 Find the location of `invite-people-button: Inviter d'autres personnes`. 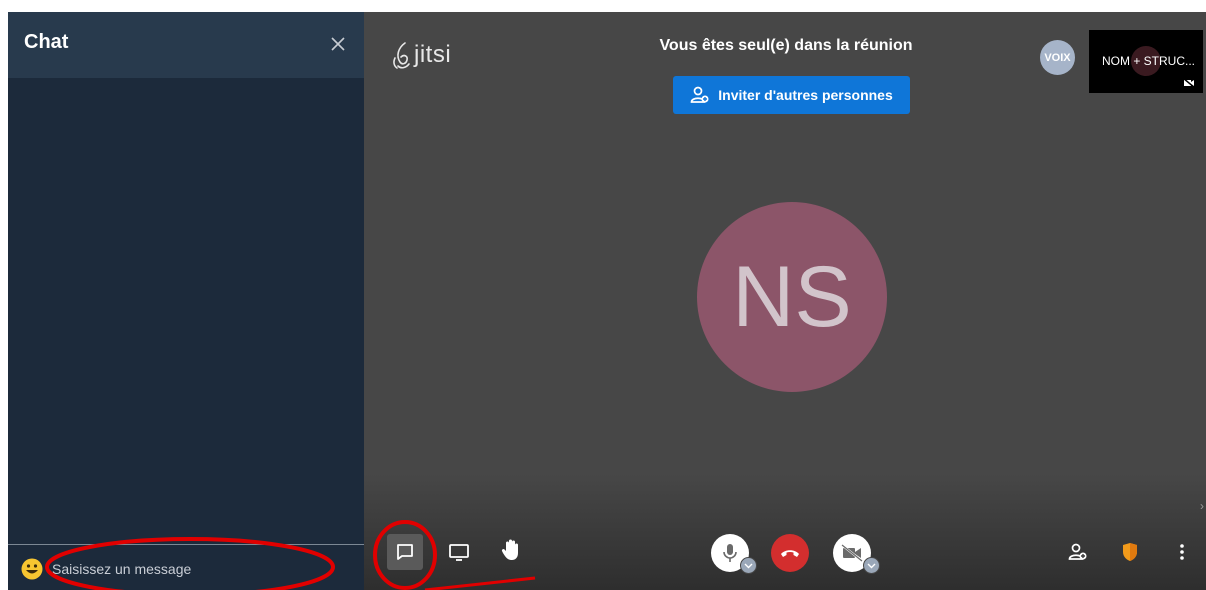

invite-people-button: Inviter d'autres personnes is located at coordinates (791, 95).